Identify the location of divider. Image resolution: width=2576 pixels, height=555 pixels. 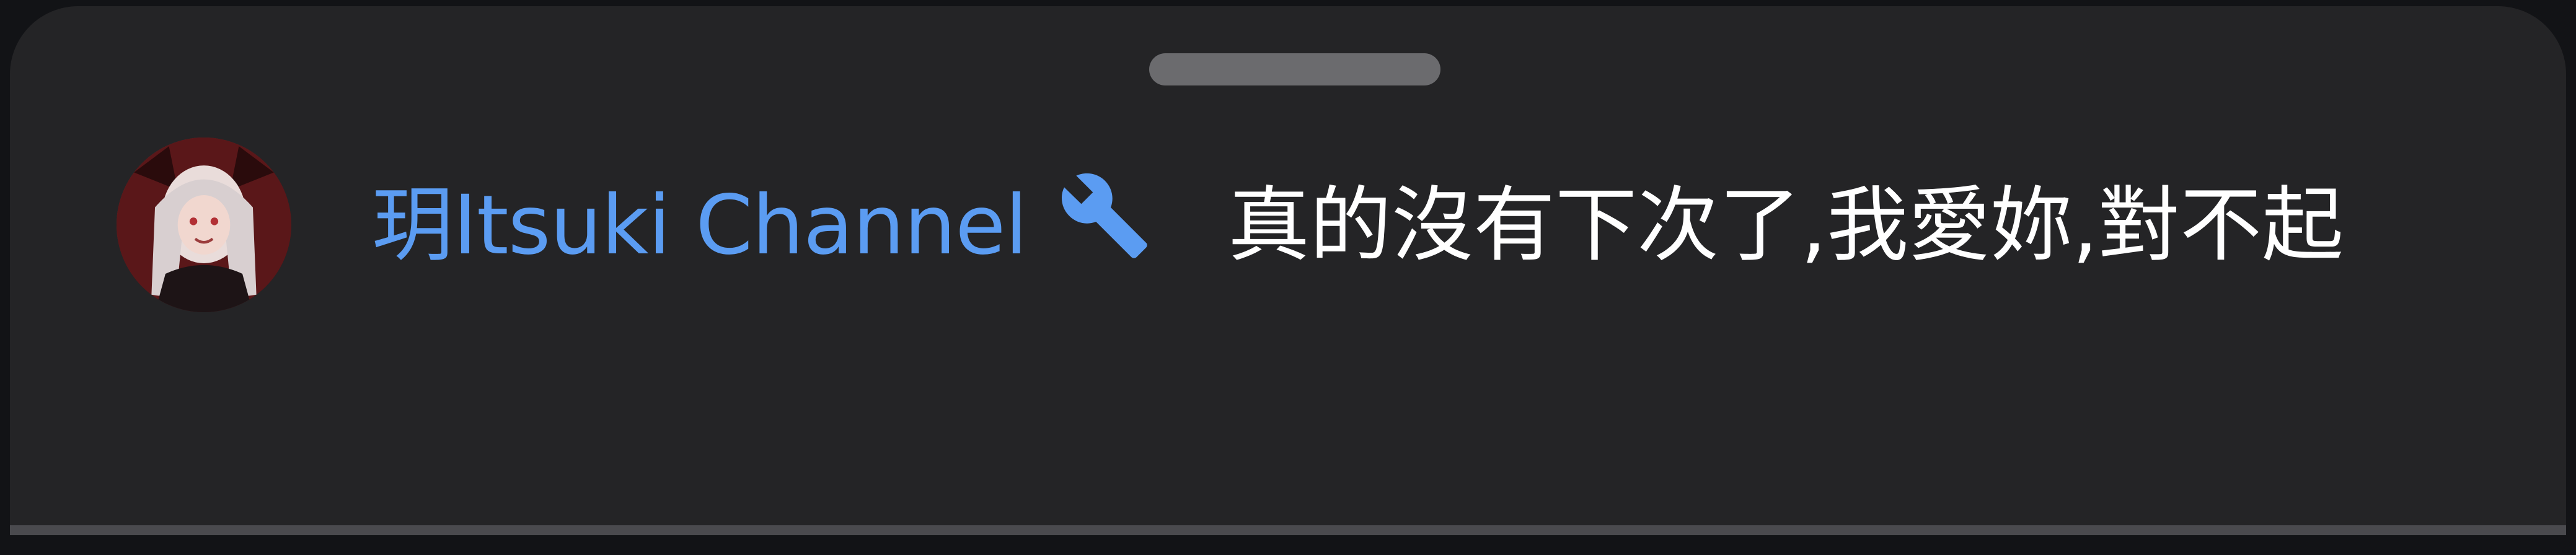
(1288, 530).